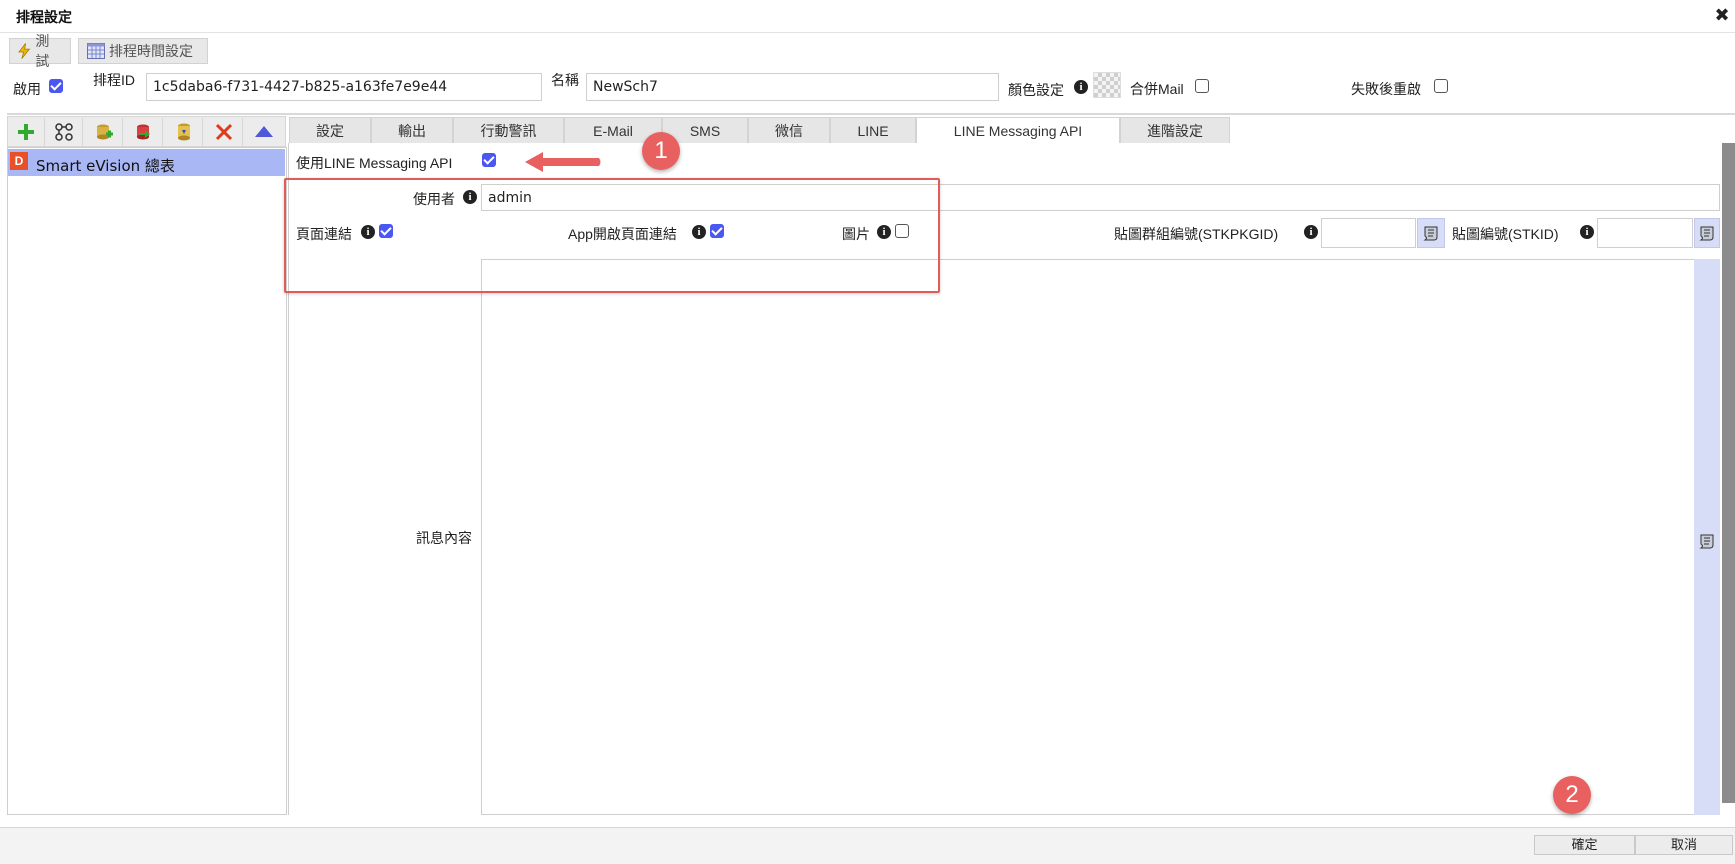 This screenshot has height=864, width=1735. What do you see at coordinates (612, 235) in the screenshot?
I see `highlight-box` at bounding box center [612, 235].